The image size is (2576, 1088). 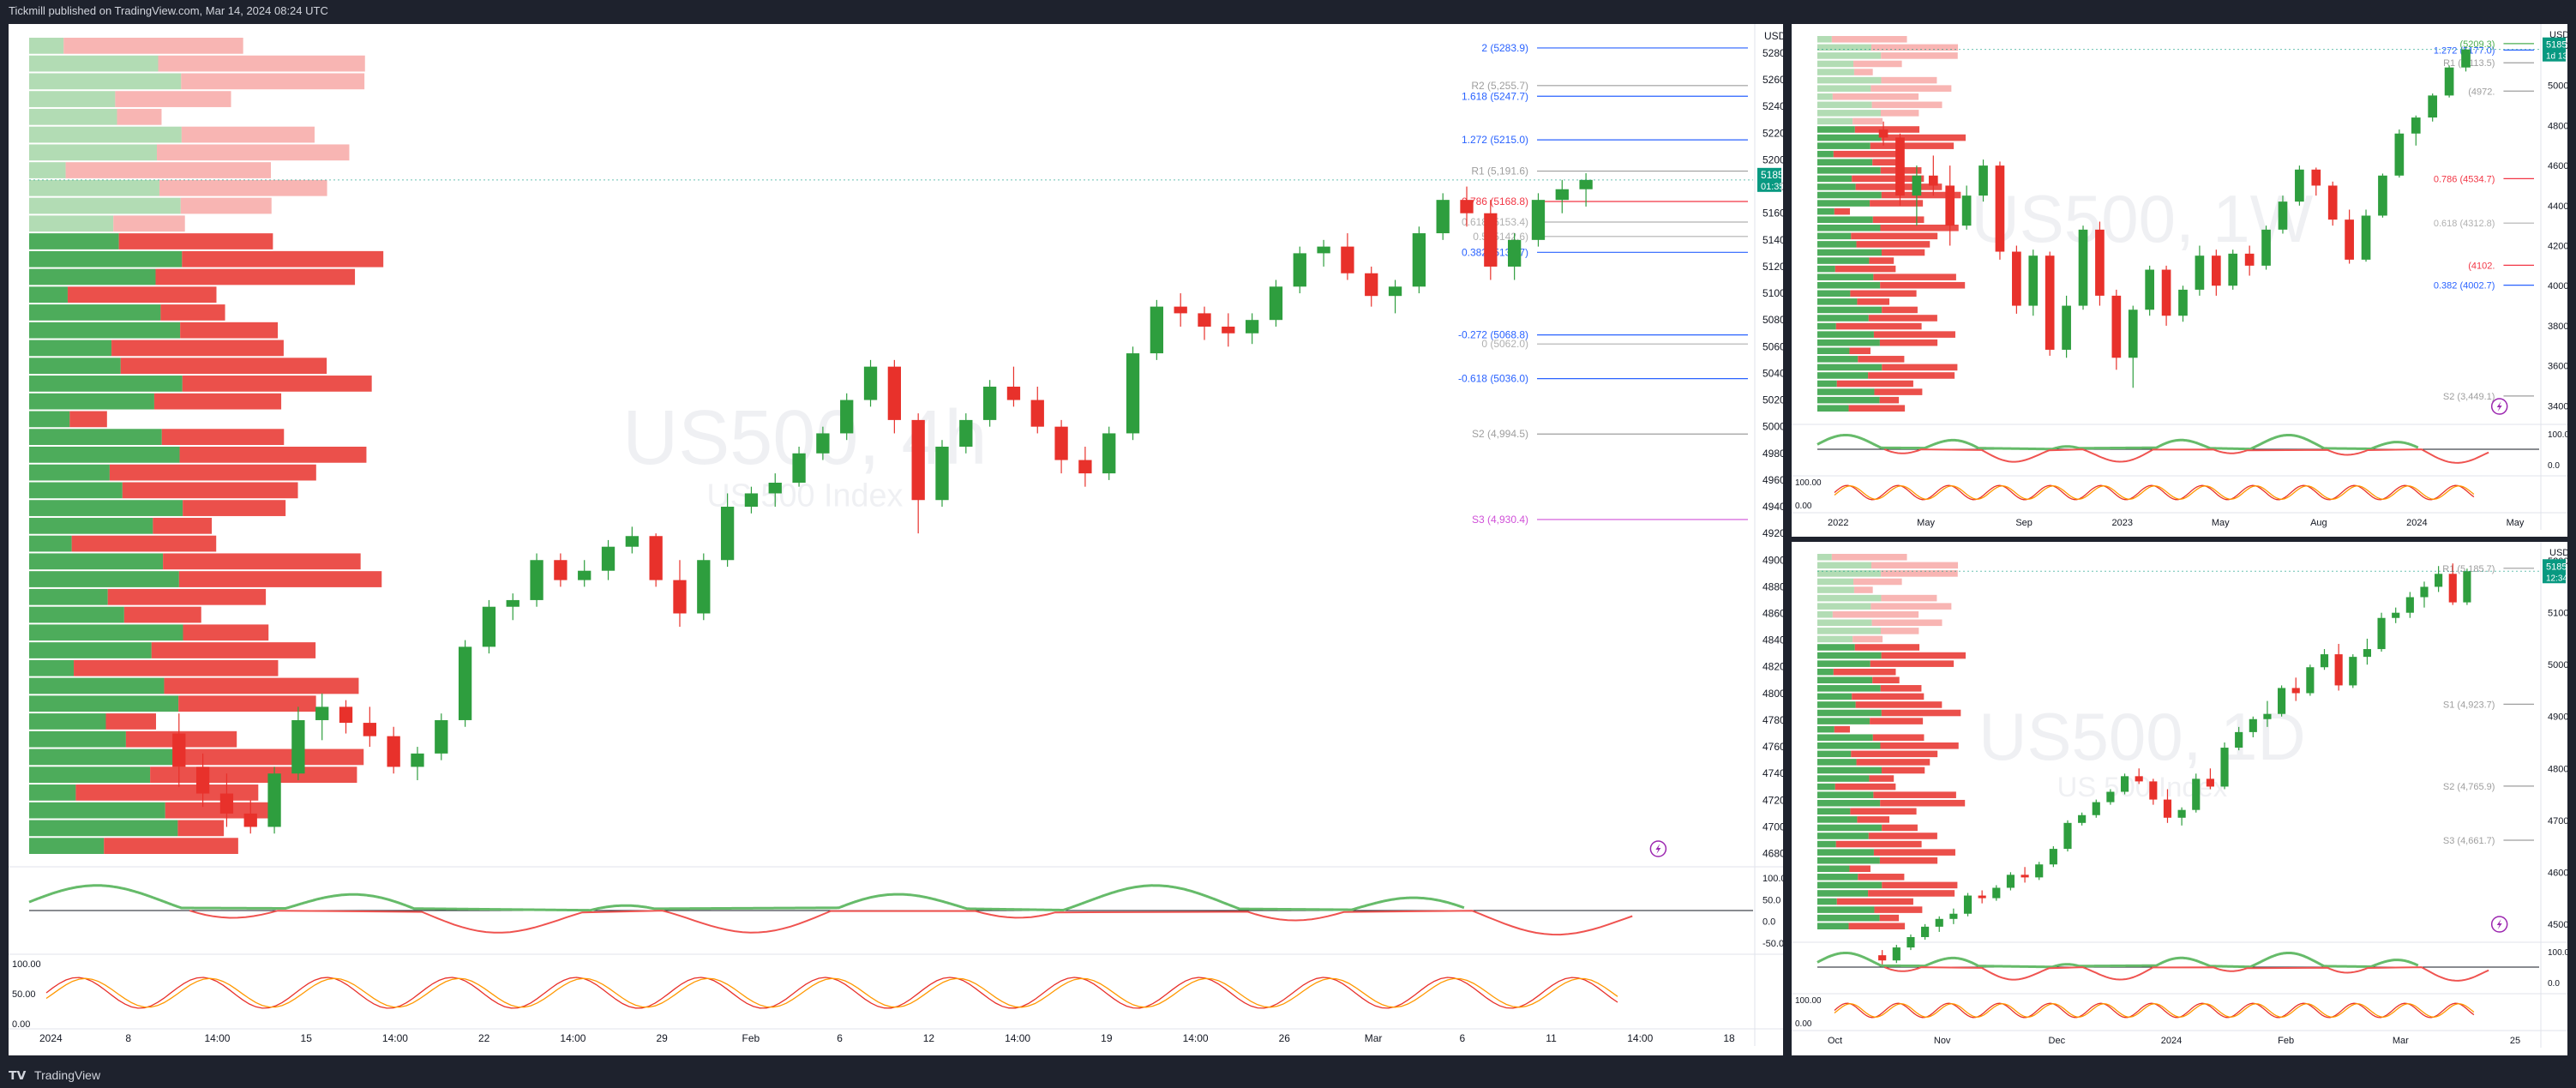 I want to click on y-tick-label: 5060.0, so click(x=1772, y=346).